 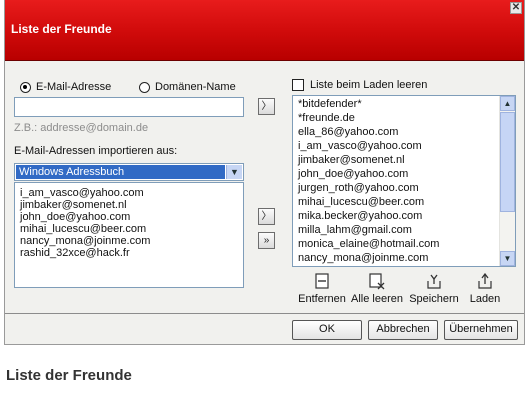 What do you see at coordinates (129, 107) in the screenshot?
I see `address-input` at bounding box center [129, 107].